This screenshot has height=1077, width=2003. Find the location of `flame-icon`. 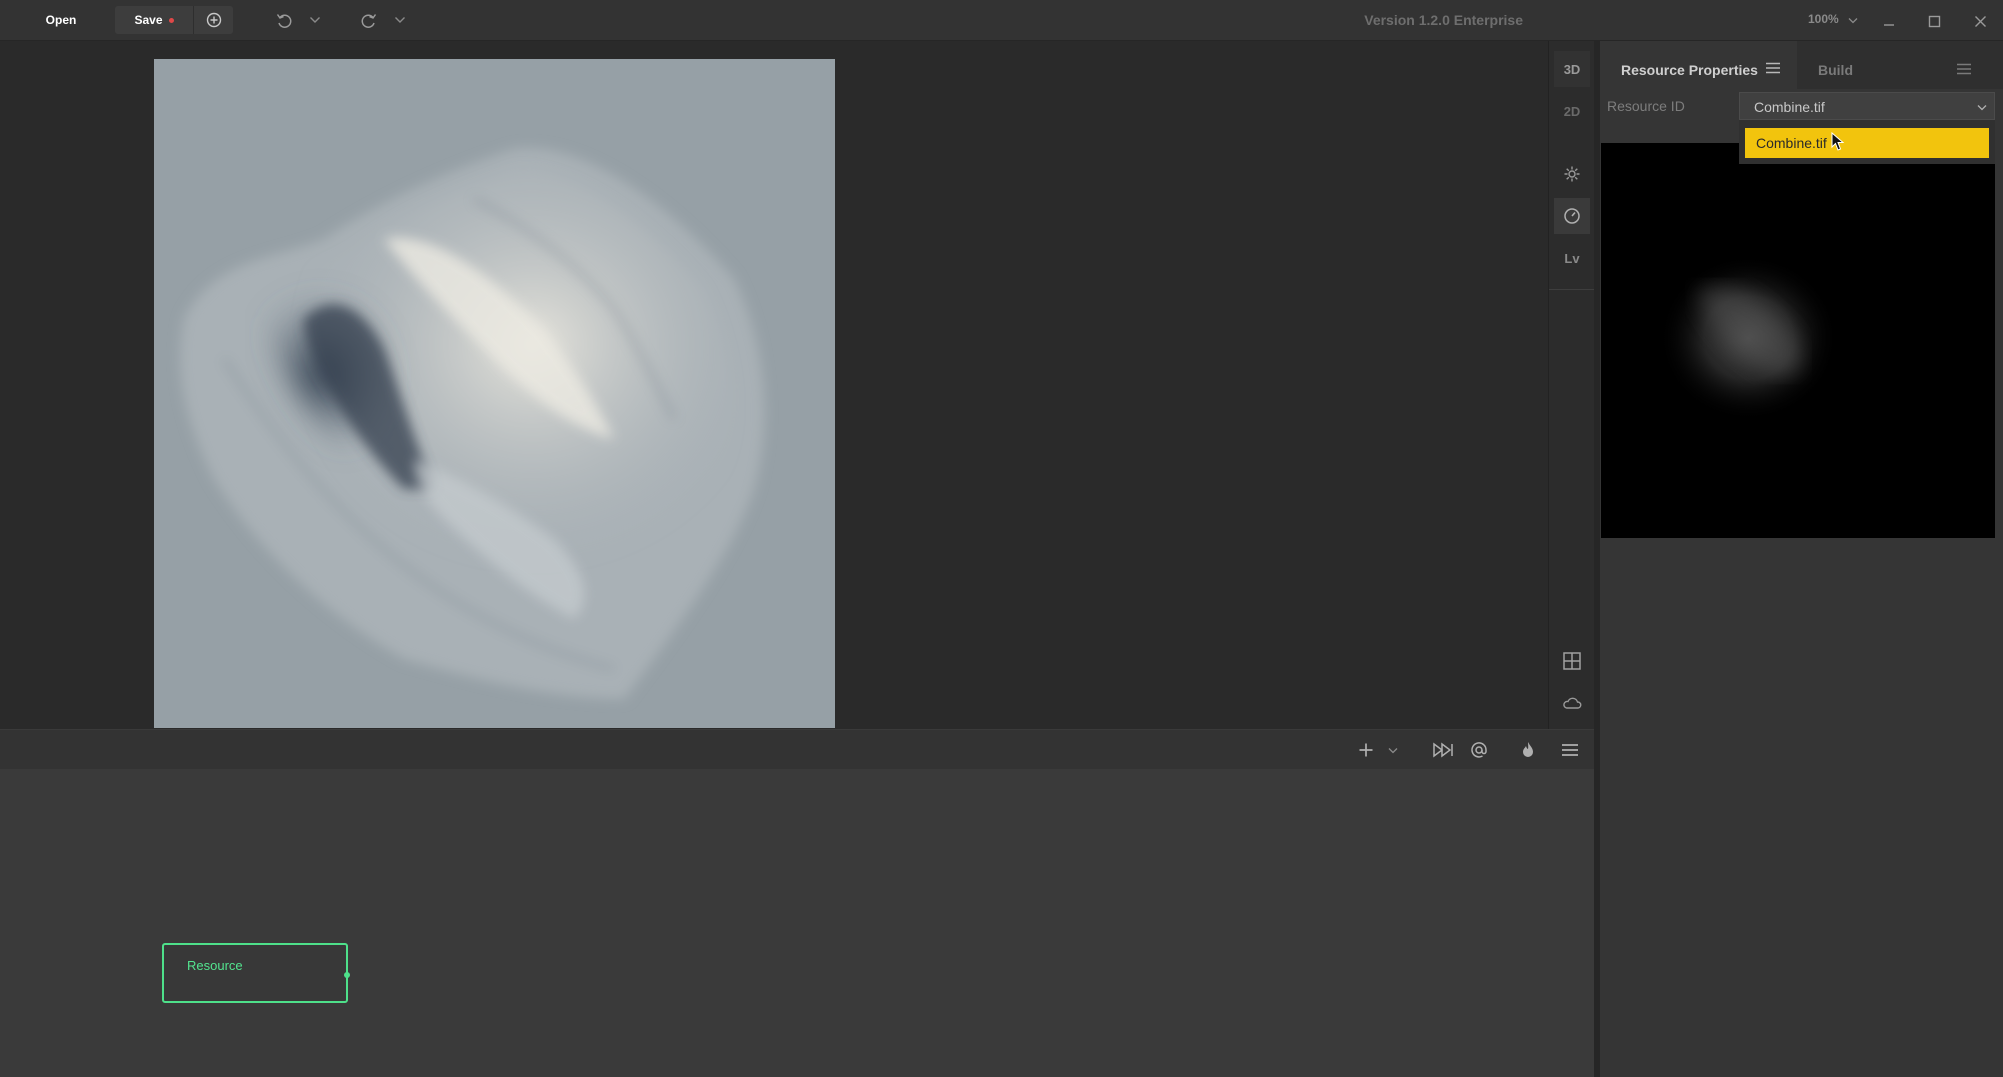

flame-icon is located at coordinates (1528, 750).